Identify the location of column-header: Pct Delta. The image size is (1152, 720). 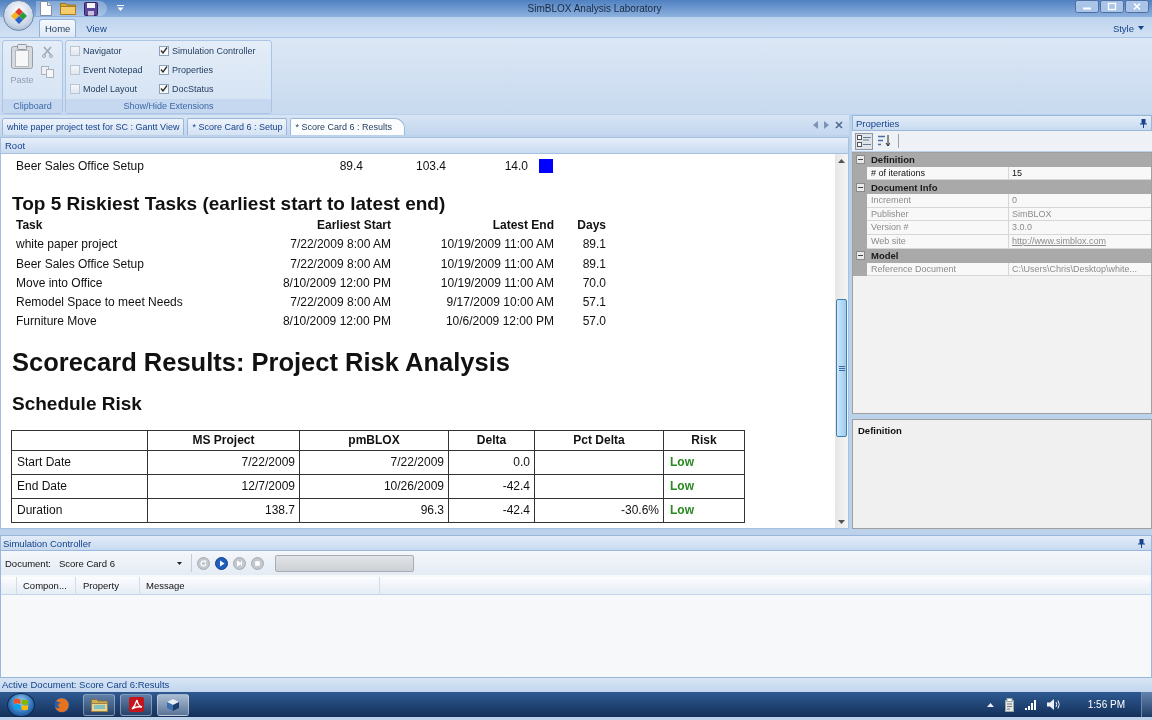
(599, 440).